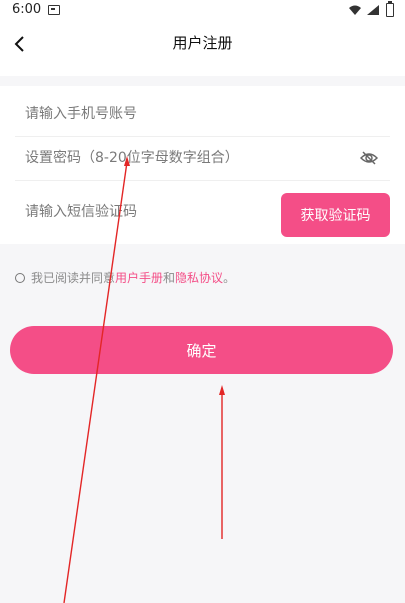 This screenshot has height=603, width=405. What do you see at coordinates (355, 10) in the screenshot?
I see `wifi-icon` at bounding box center [355, 10].